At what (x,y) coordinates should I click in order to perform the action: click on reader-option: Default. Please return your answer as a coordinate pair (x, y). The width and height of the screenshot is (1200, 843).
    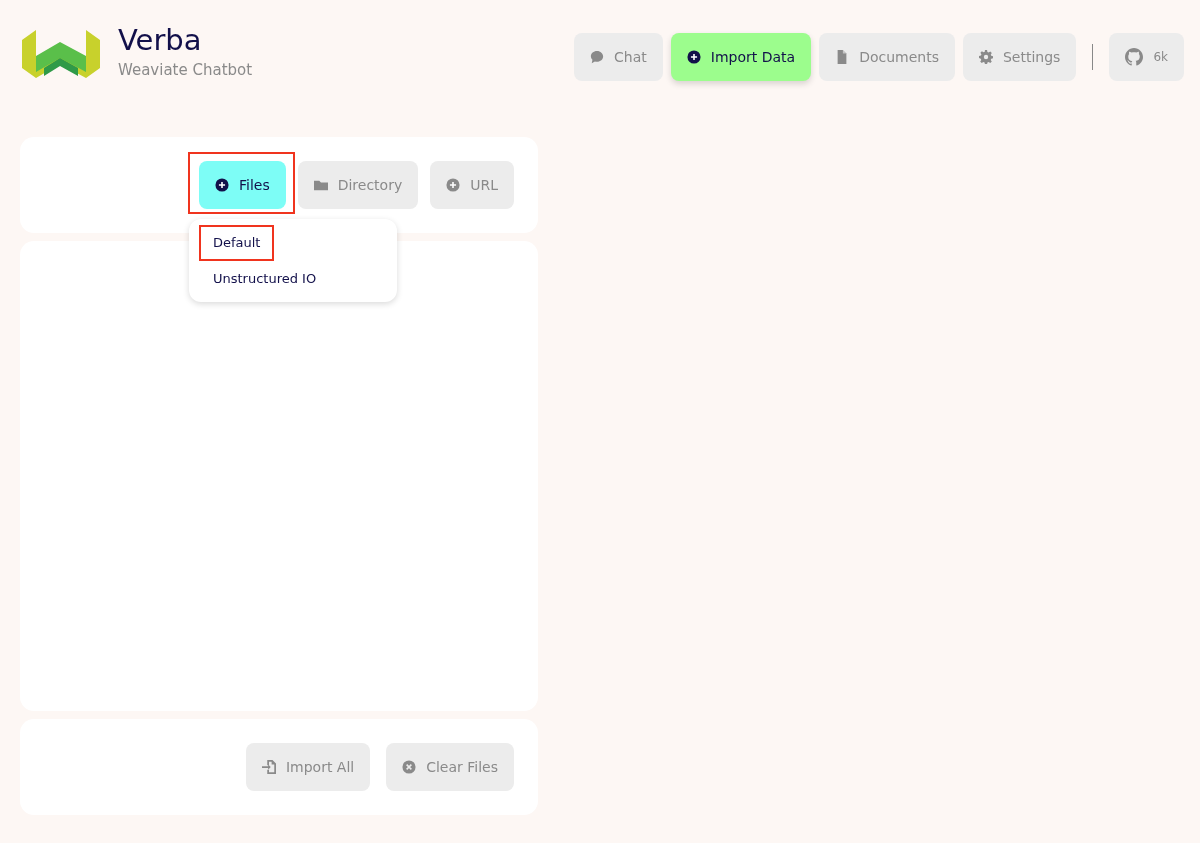
    Looking at the image, I should click on (236, 243).